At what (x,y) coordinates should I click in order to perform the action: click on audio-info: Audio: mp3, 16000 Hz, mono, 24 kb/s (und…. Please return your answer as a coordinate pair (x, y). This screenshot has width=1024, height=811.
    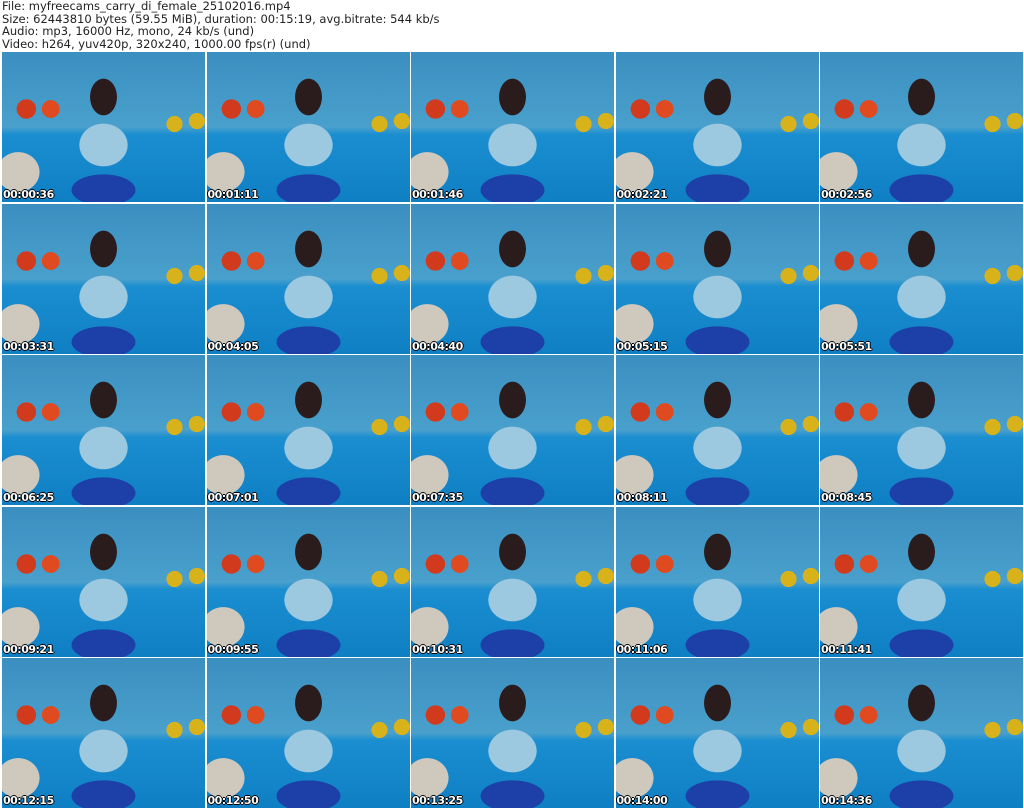
    Looking at the image, I should click on (128, 31).